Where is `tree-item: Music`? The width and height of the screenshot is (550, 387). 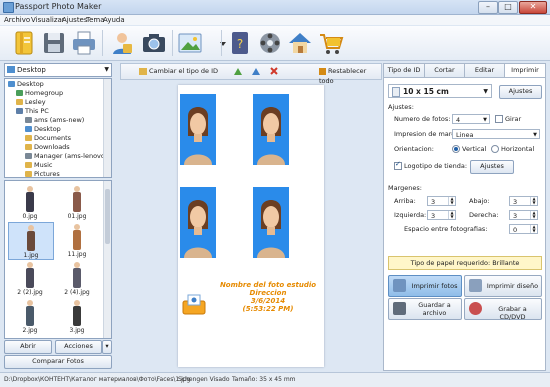 tree-item: Music is located at coordinates (39, 165).